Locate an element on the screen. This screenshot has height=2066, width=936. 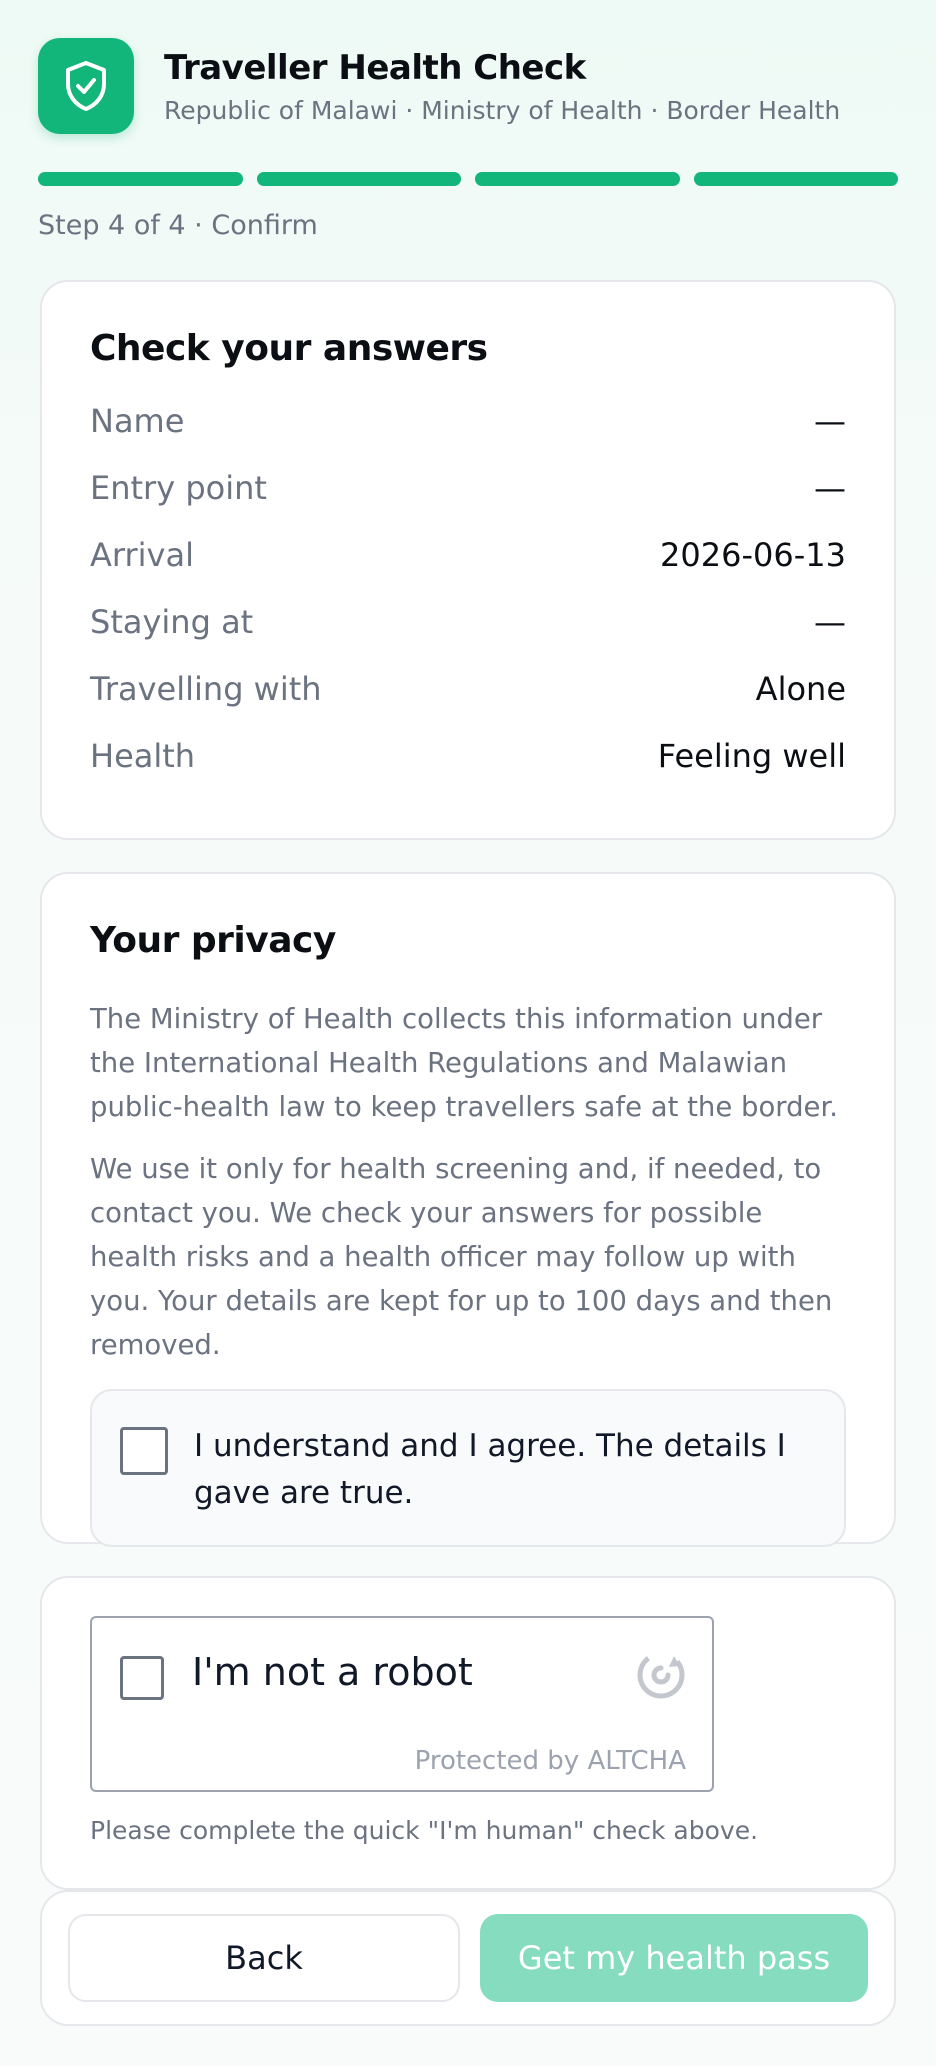
answer-label: Travelling with is located at coordinates (206, 688).